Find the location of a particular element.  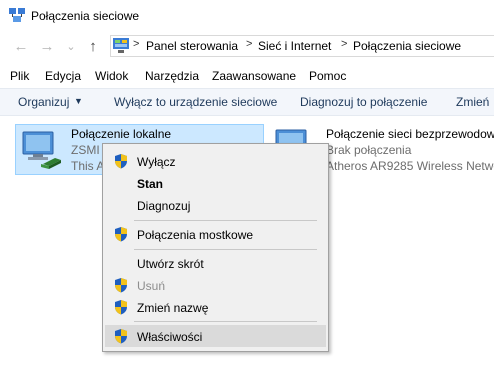

connection-status: ZSMI is located at coordinates (85, 150).